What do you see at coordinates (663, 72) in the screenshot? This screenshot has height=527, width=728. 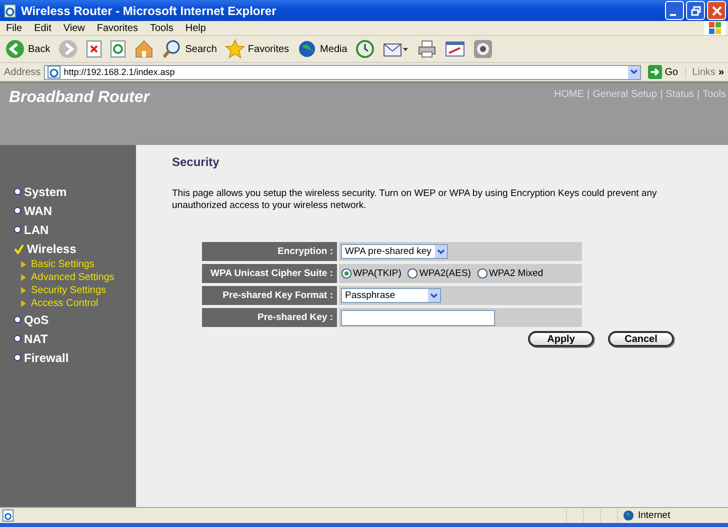 I see `go-button: Go` at bounding box center [663, 72].